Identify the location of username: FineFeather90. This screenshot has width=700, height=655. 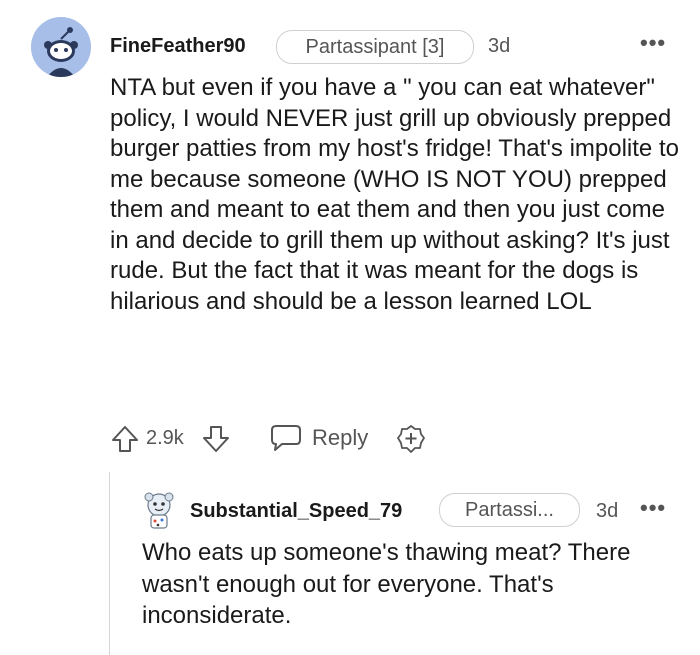
(178, 46).